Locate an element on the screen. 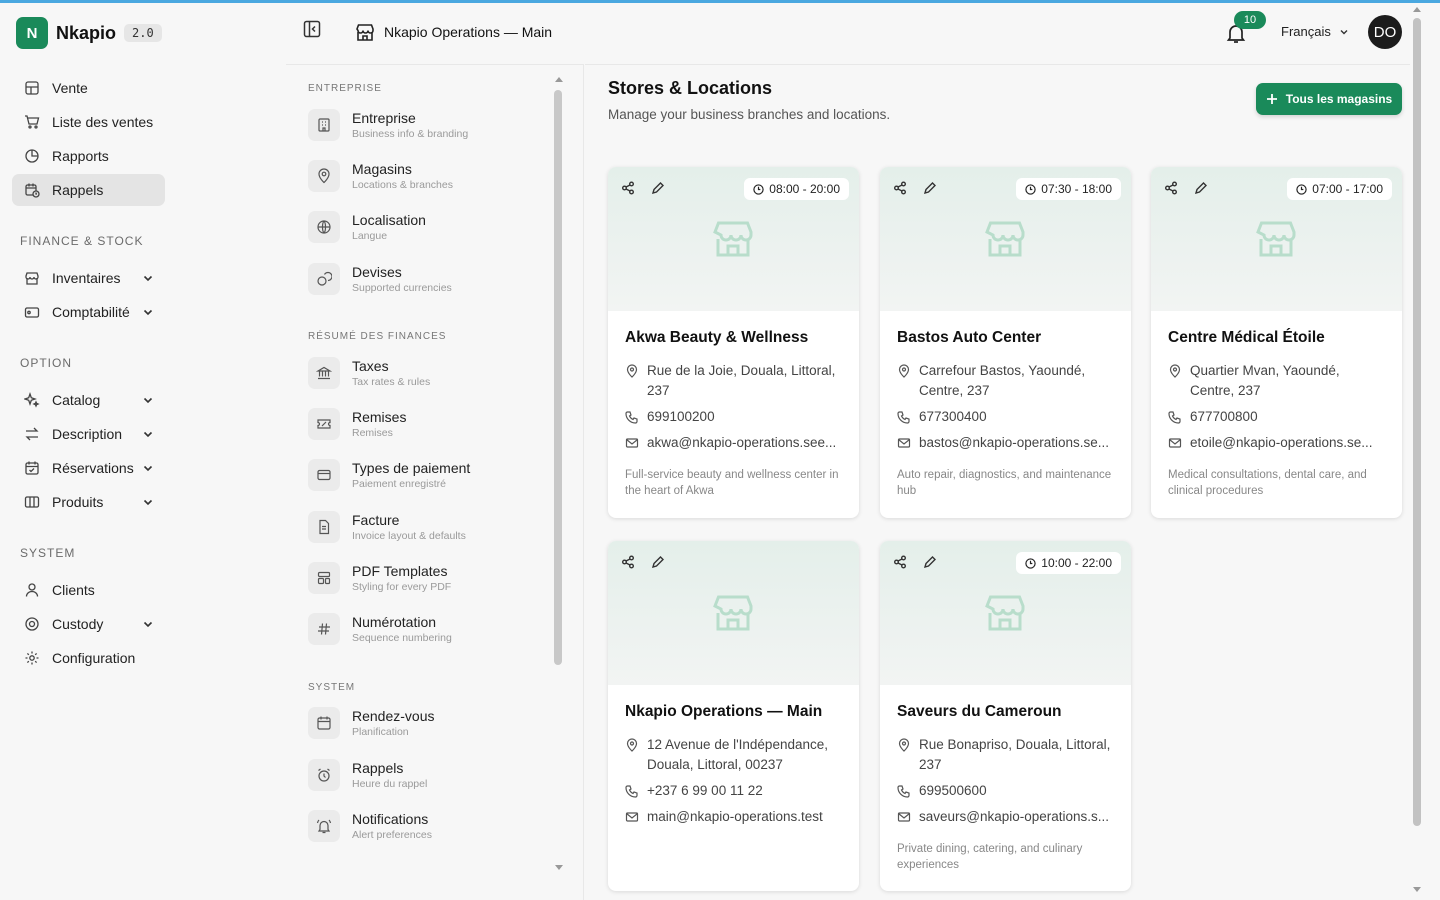 Image resolution: width=1440 pixels, height=900 pixels. nav-item-description: Description is located at coordinates (88, 434).